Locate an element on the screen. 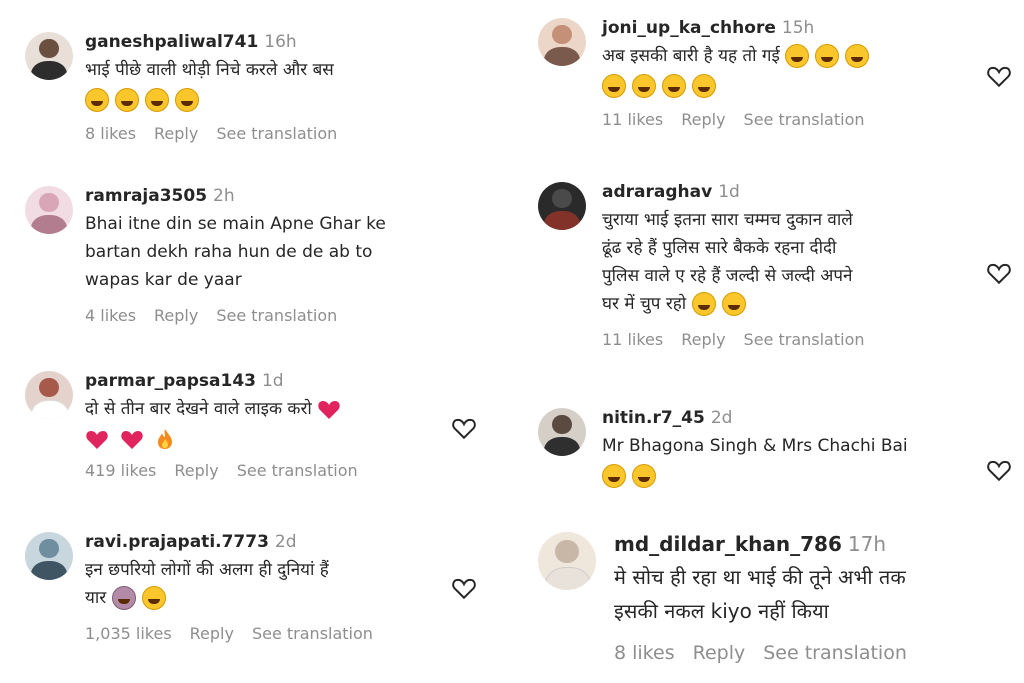  comment-text: अब इसकी बारी है यह तो गई is located at coordinates (742, 56).